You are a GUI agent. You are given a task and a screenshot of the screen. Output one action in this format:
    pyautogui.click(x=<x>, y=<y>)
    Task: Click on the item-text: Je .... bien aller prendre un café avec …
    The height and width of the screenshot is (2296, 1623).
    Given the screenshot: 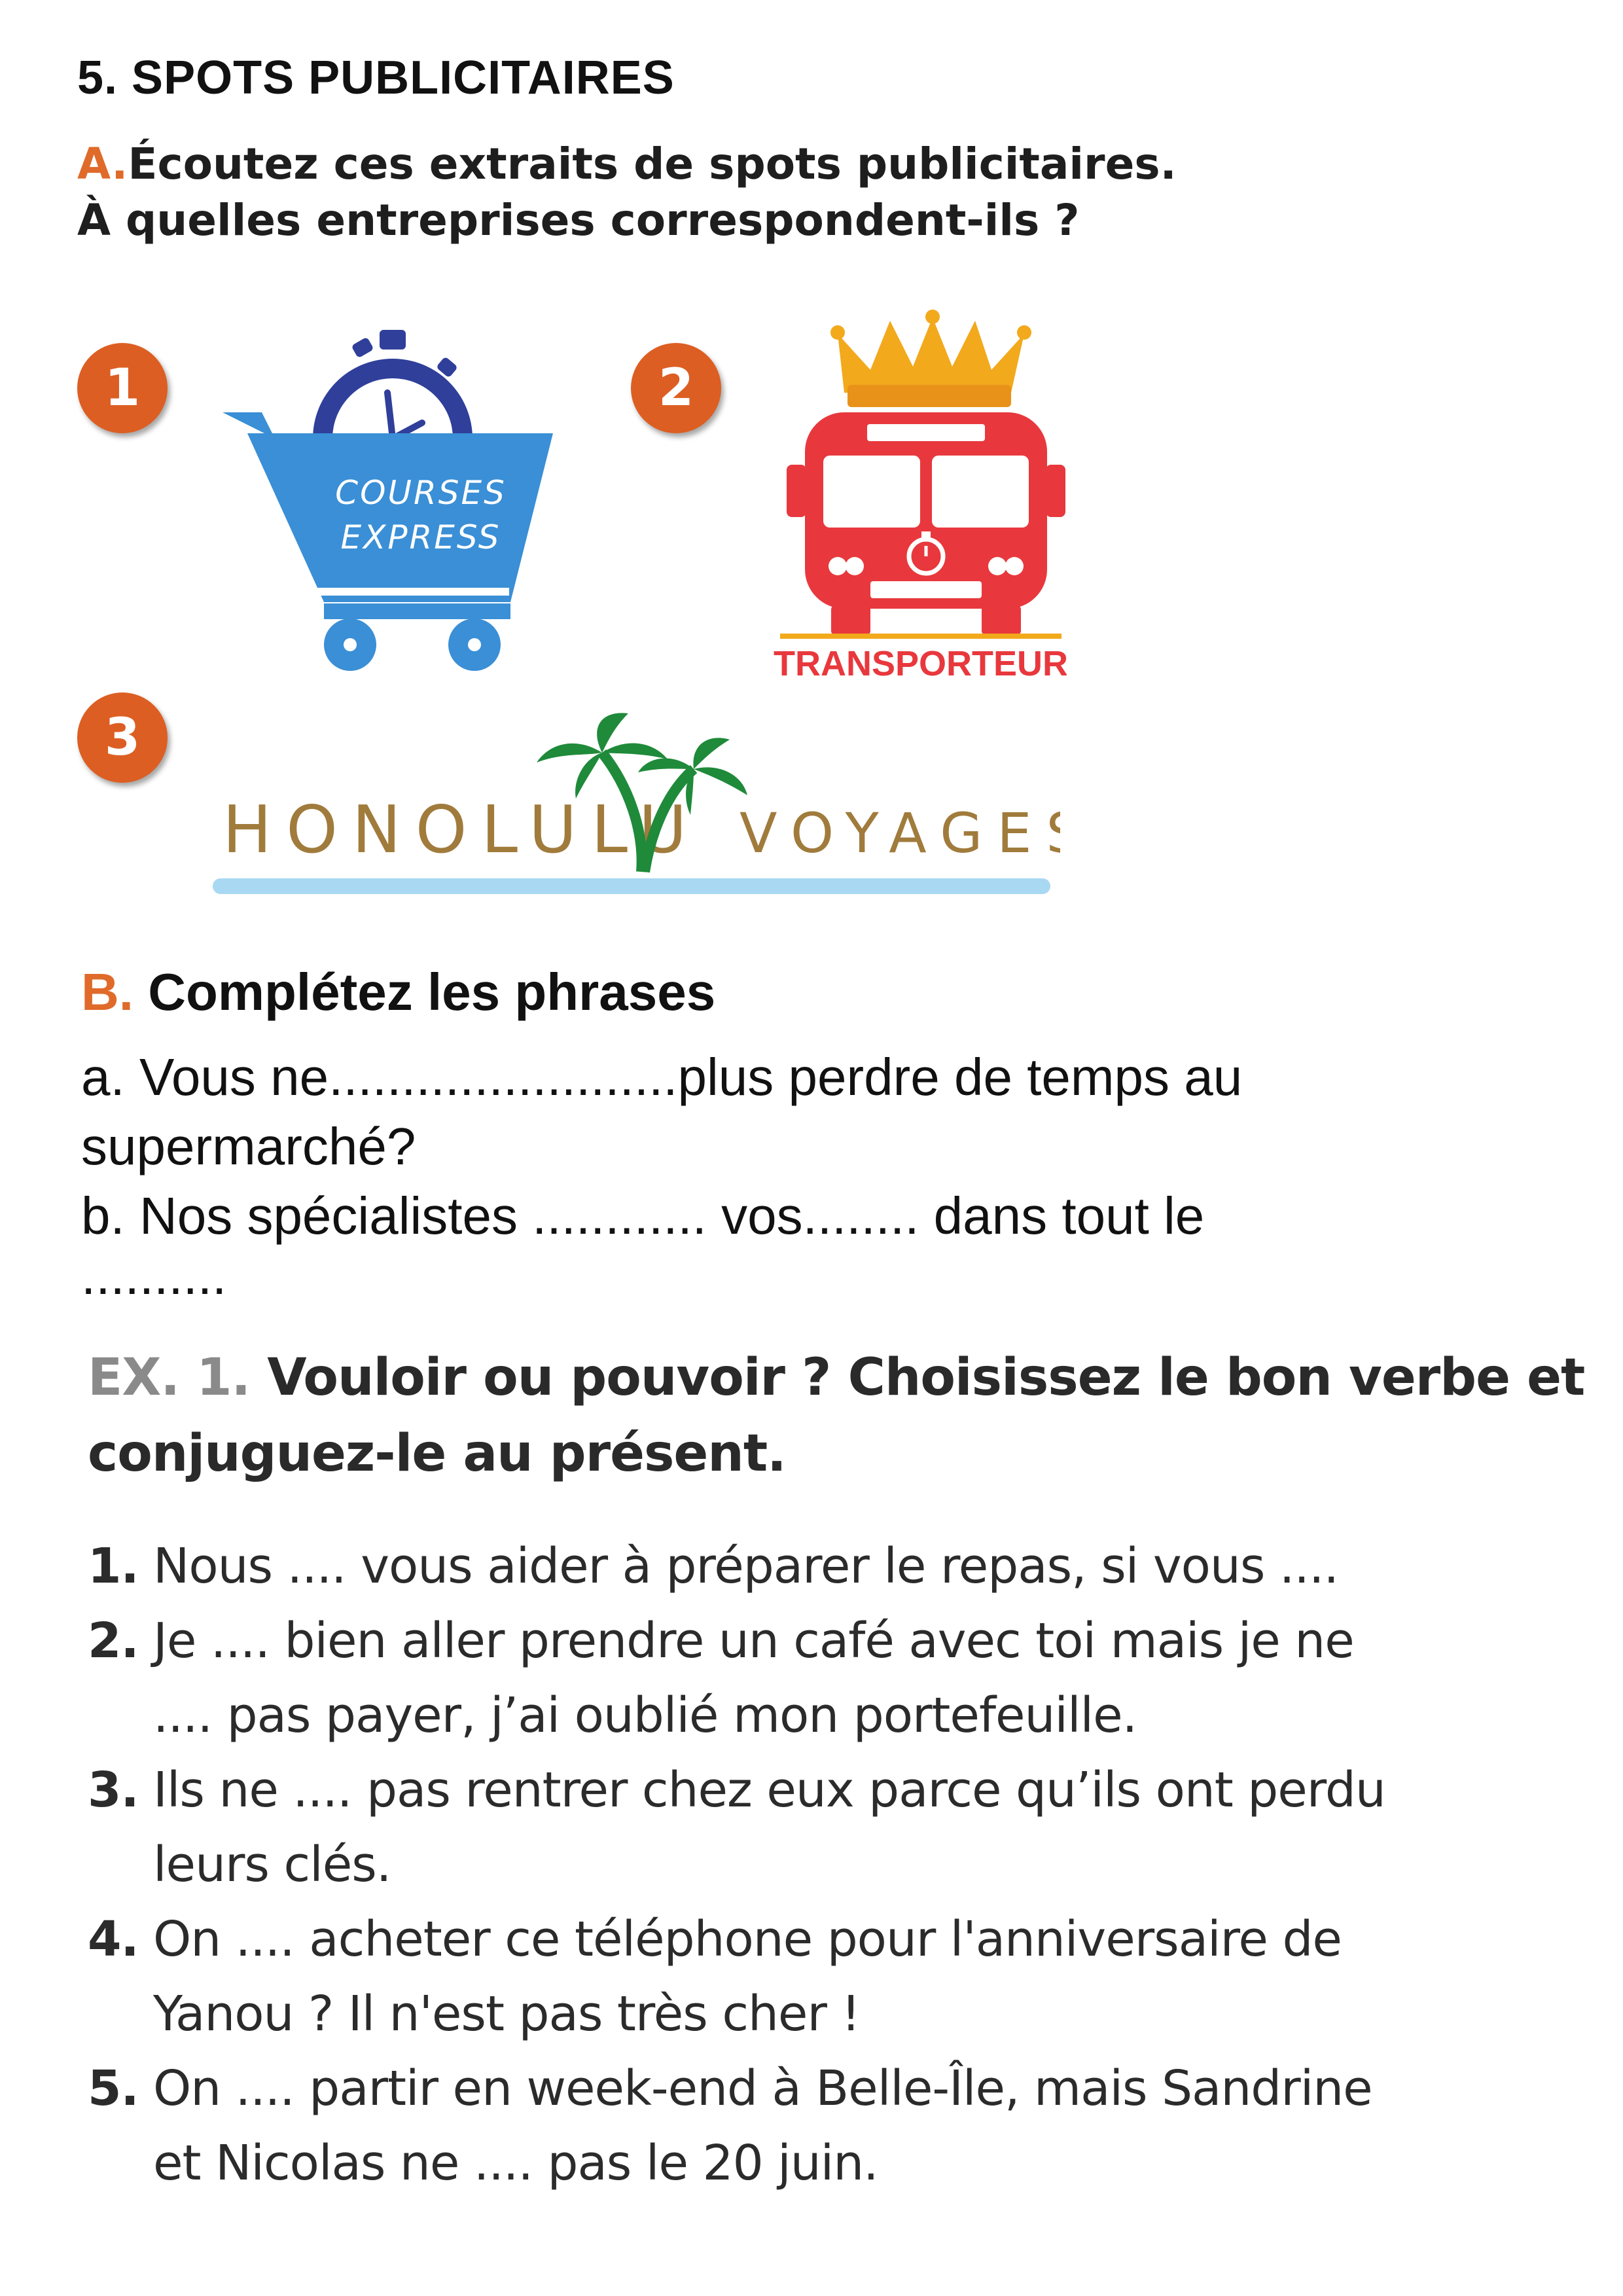 What is the action you would take?
    pyautogui.click(x=754, y=1641)
    